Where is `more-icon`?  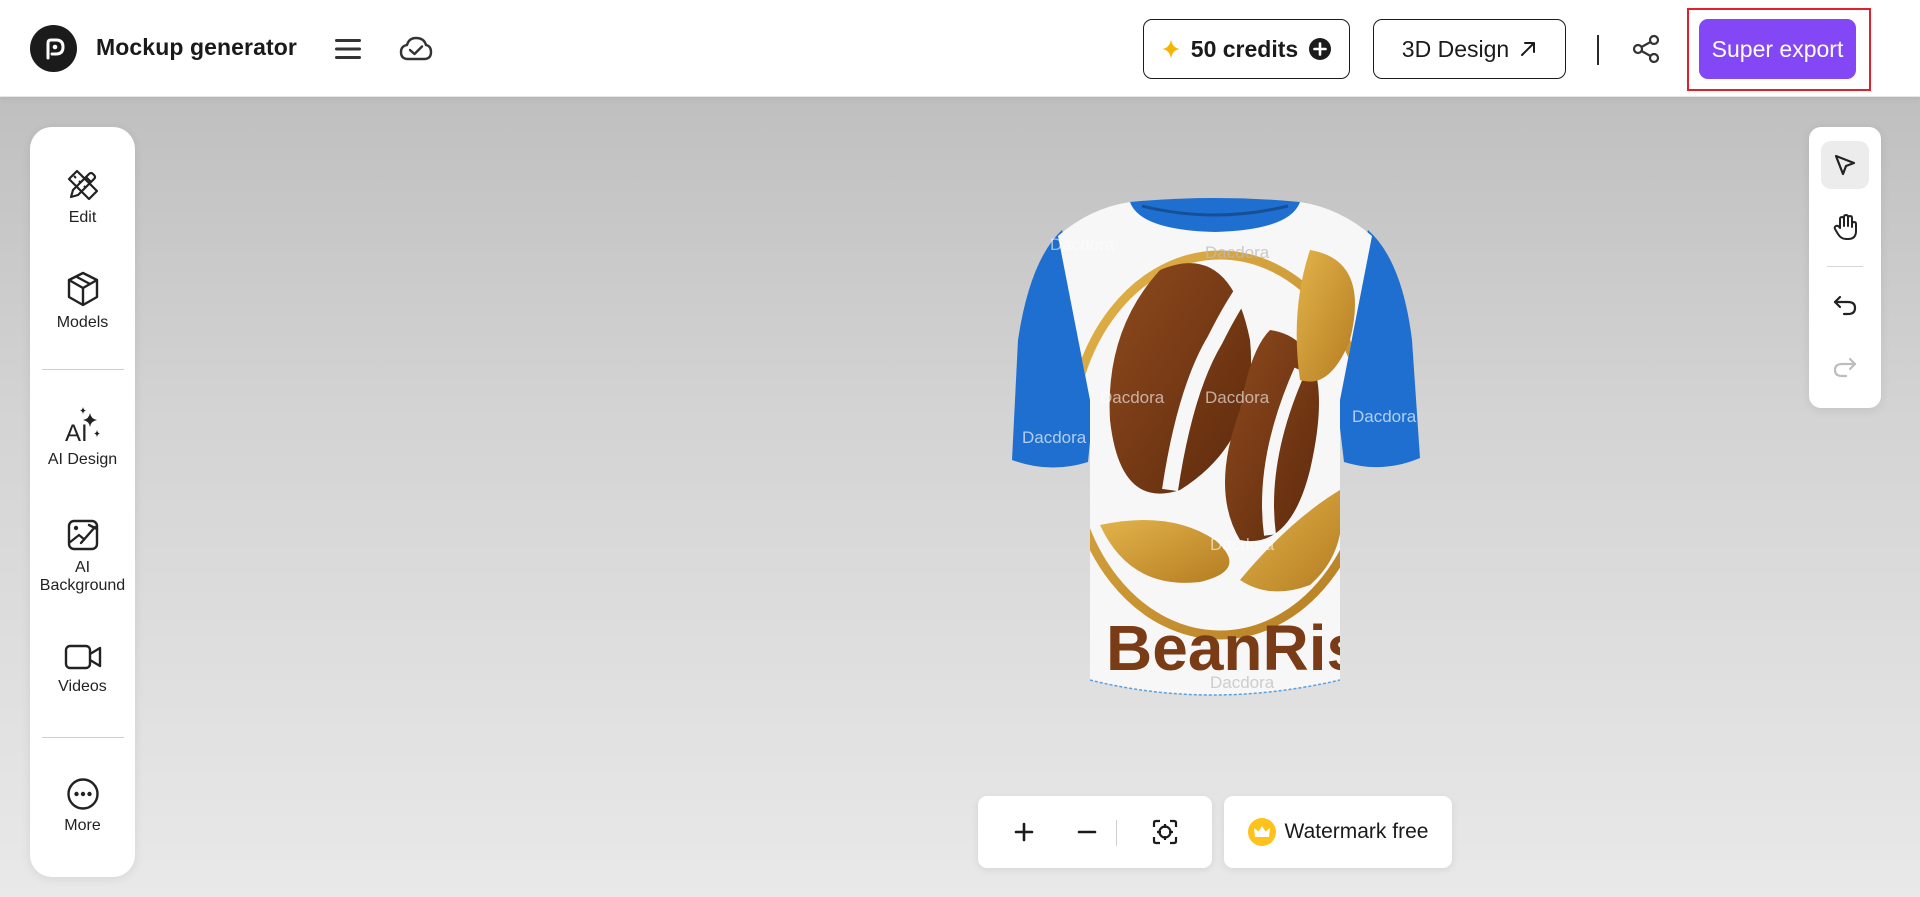 more-icon is located at coordinates (82, 794).